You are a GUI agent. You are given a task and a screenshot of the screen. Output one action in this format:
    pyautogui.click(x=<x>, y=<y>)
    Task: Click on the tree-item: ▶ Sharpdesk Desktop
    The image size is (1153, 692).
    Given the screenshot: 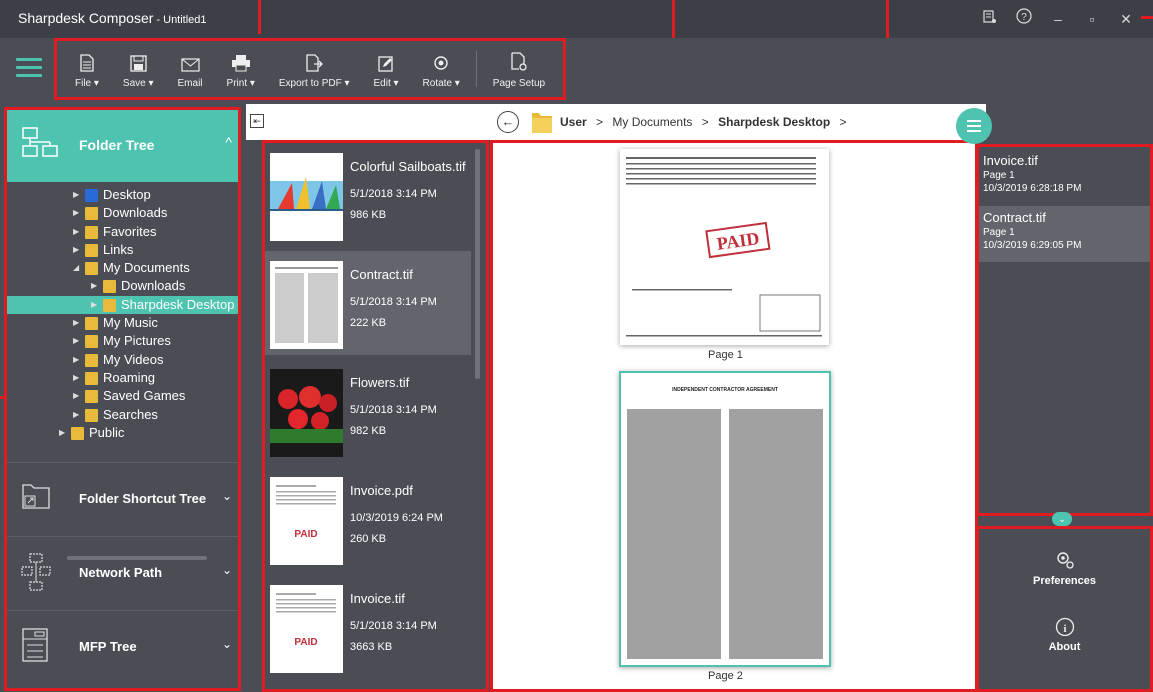 What is the action you would take?
    pyautogui.click(x=122, y=305)
    